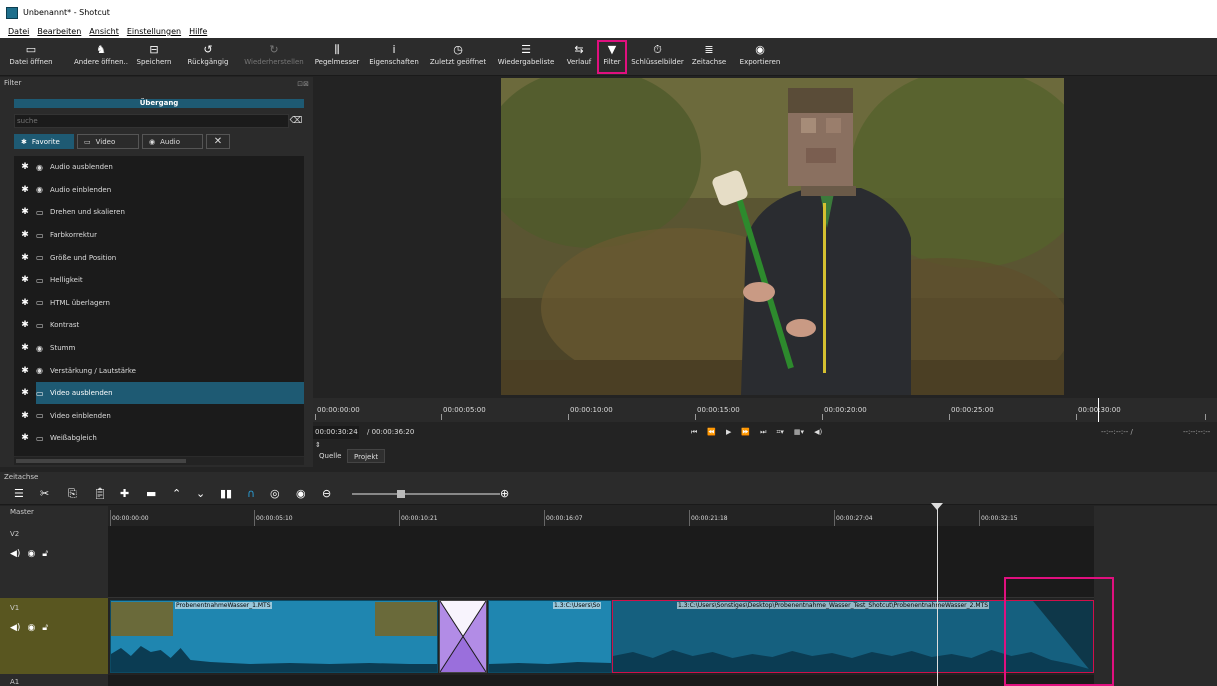 Image resolution: width=1217 pixels, height=686 pixels. I want to click on history-button: ⇆ Verlauf, so click(579, 57).